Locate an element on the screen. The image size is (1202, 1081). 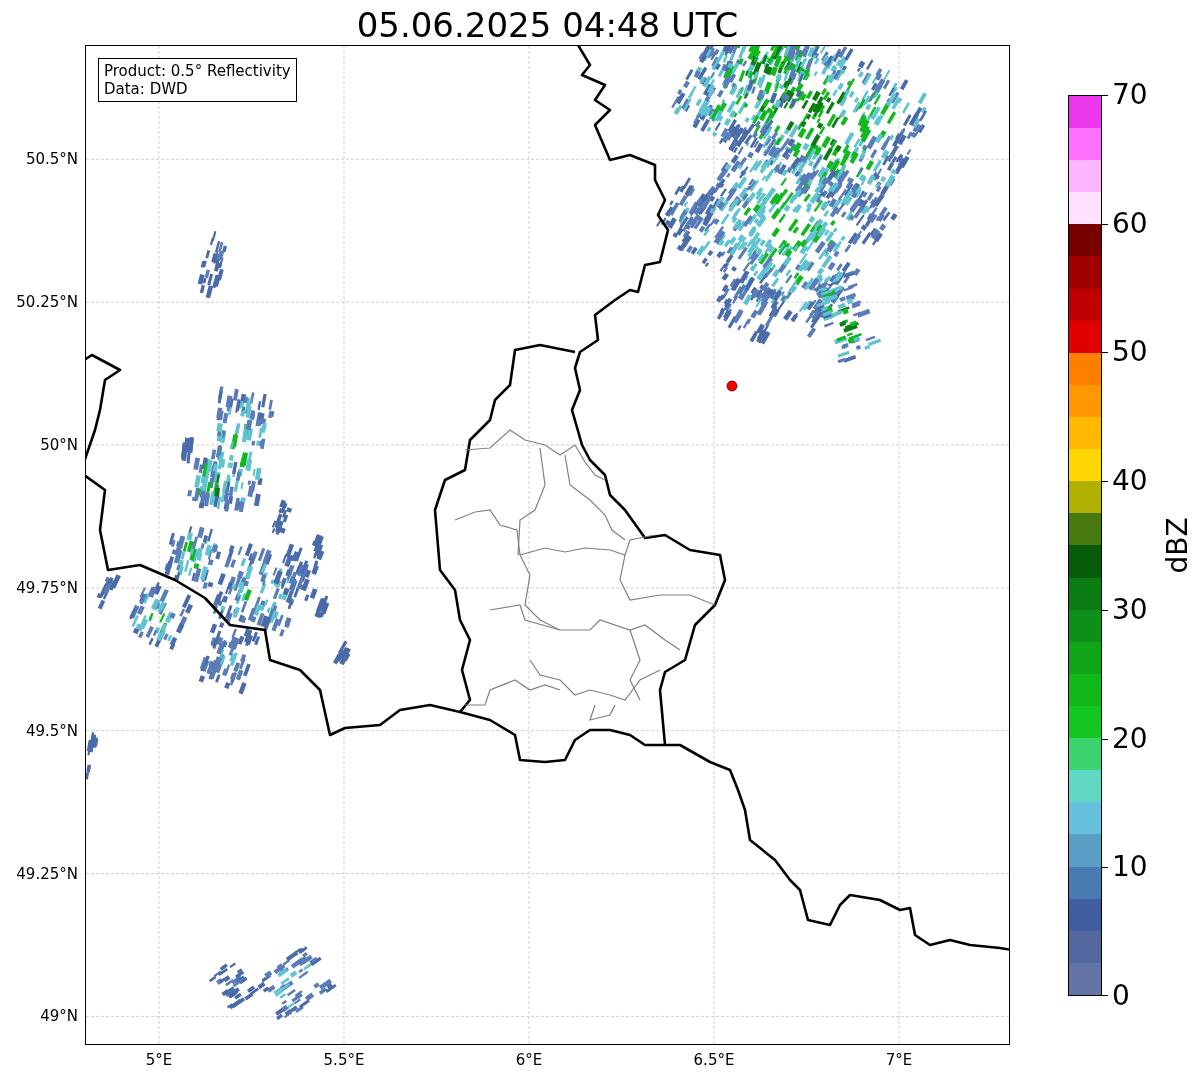
latitude-label: 49°N is located at coordinates (59, 1016).